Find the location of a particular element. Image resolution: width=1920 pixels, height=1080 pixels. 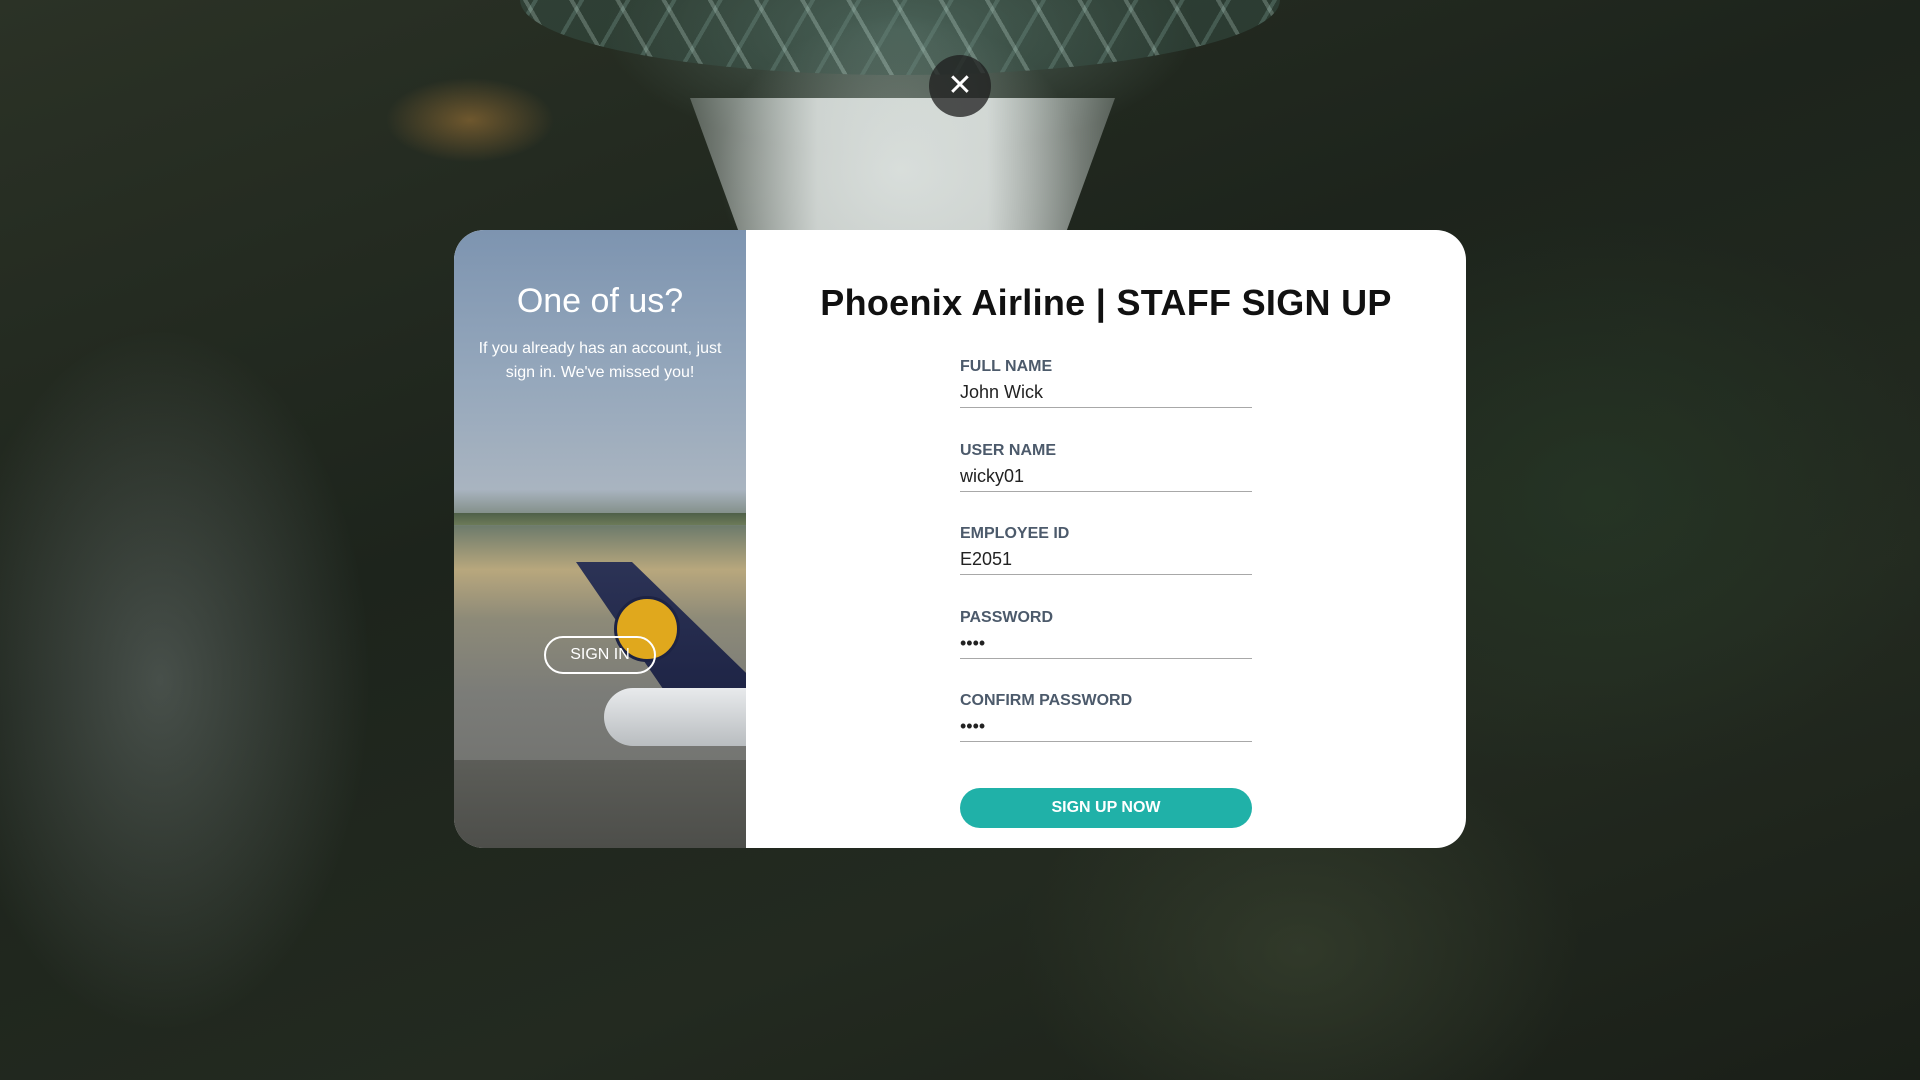

confirm-password-label: CONFIRM PASSWORD is located at coordinates (1046, 700).